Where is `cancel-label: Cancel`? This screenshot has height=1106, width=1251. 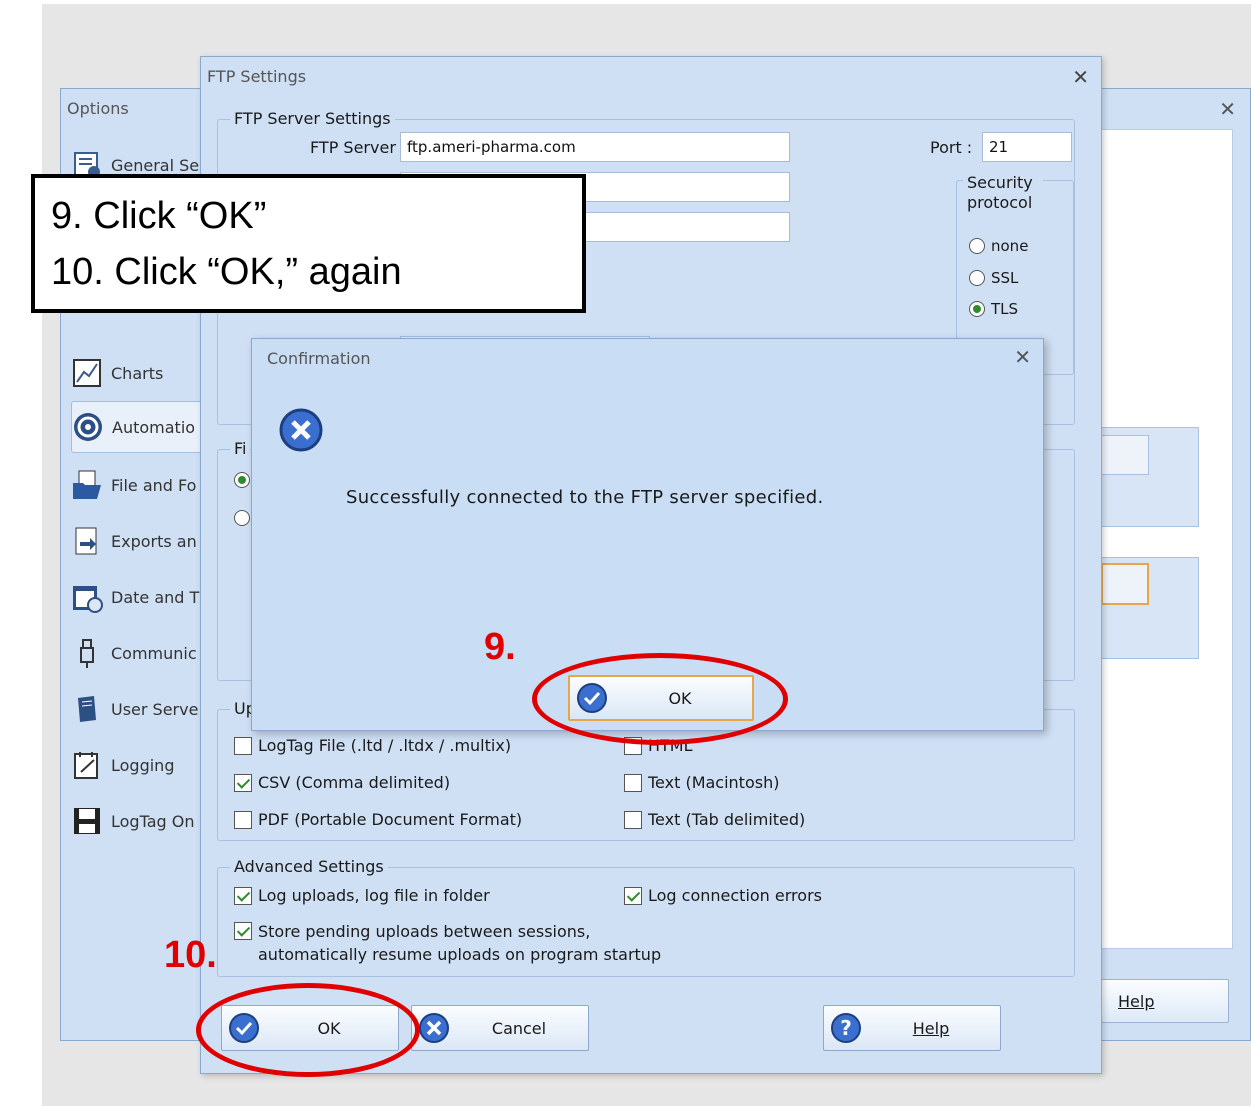
cancel-label: Cancel is located at coordinates (519, 1028).